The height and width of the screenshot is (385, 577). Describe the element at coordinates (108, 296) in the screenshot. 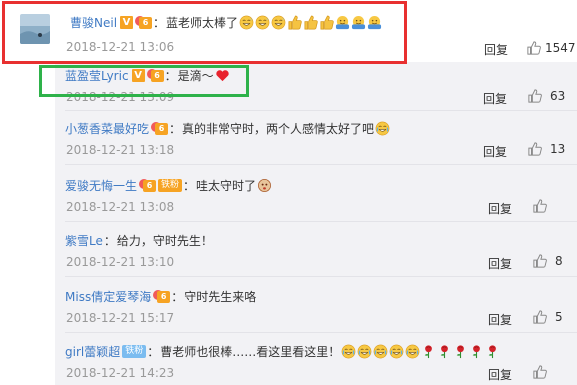

I see `username-link: Miss倩定爱琴海` at that location.